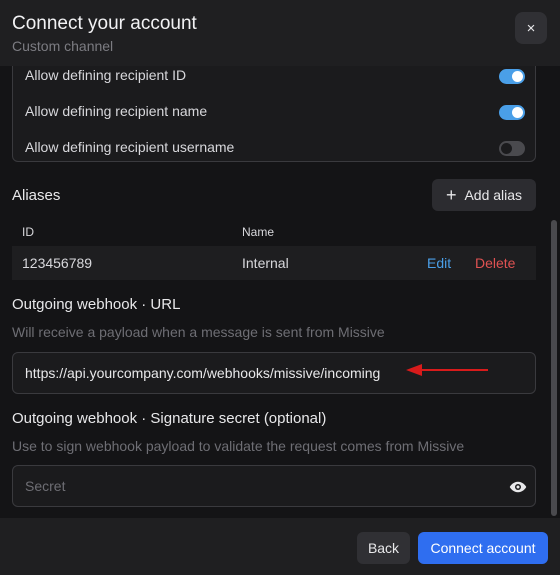  What do you see at coordinates (280, 33) in the screenshot?
I see `modal-header: Connect your account Custom channel ×` at bounding box center [280, 33].